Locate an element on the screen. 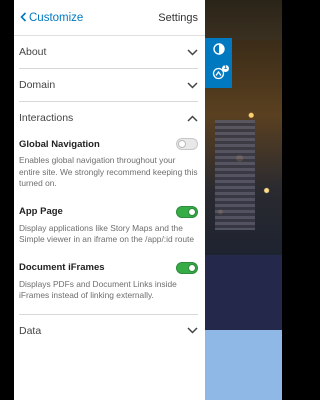 The height and width of the screenshot is (400, 320). chevron-left-icon is located at coordinates (23, 17).